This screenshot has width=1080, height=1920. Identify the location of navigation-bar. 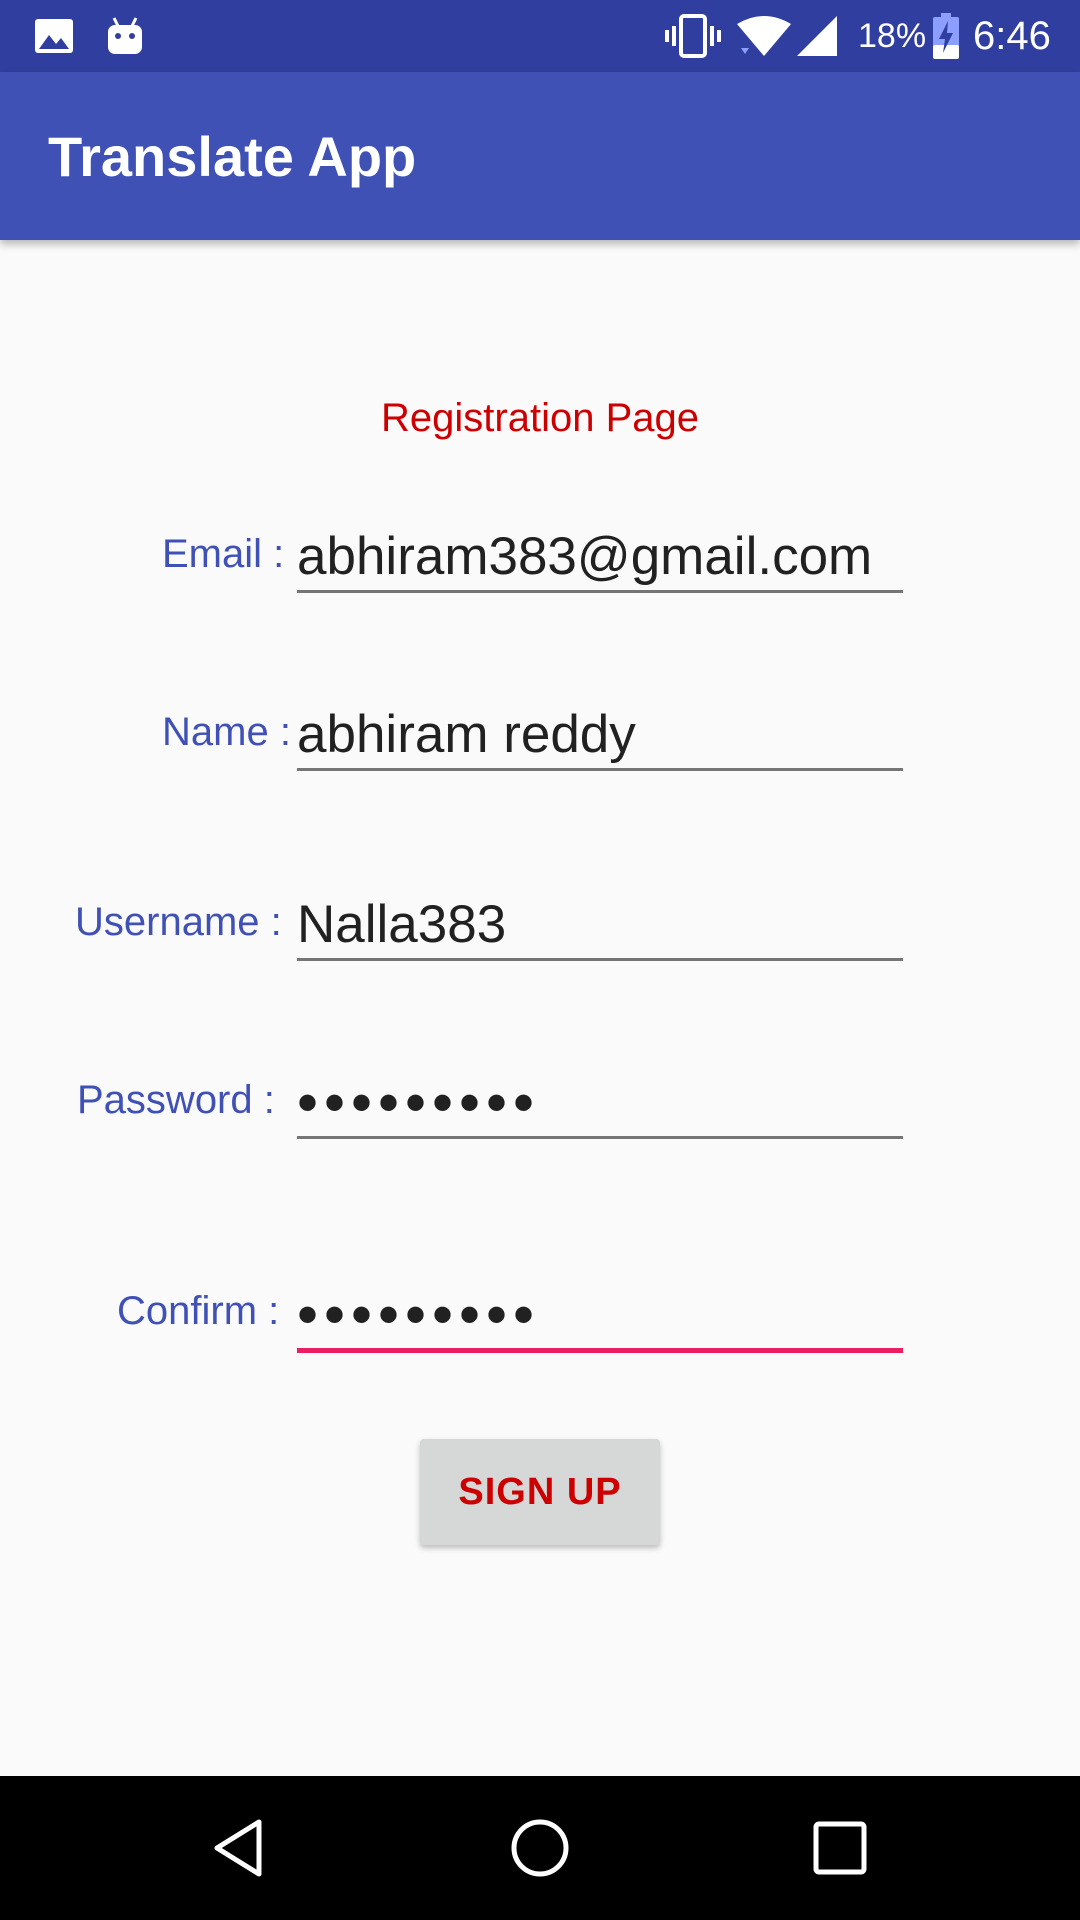
(540, 1848).